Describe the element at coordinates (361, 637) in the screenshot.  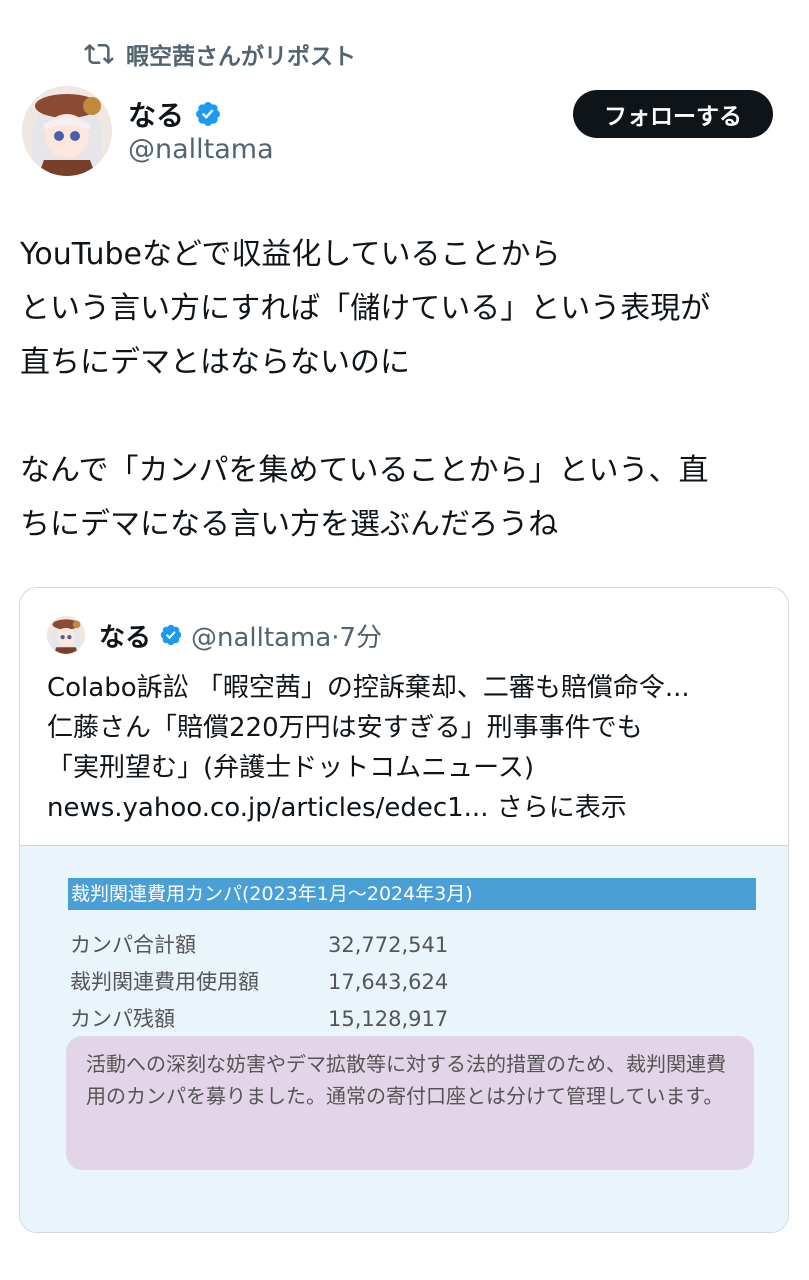
I see `quote-timestamp: 7分` at that location.